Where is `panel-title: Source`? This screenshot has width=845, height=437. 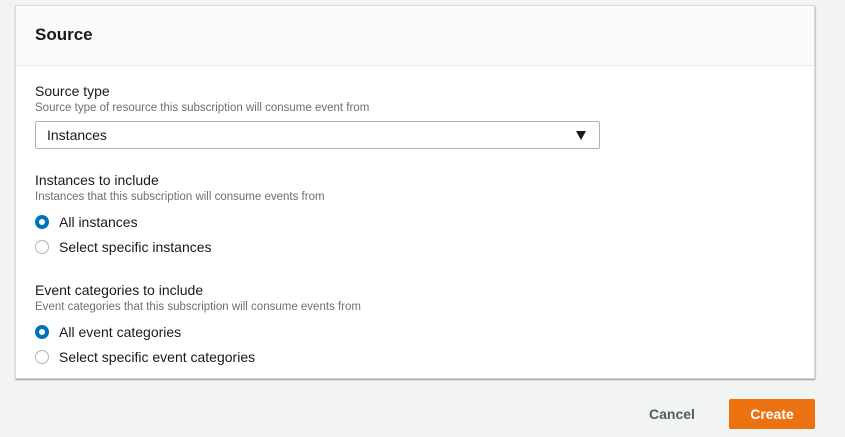
panel-title: Source is located at coordinates (64, 34).